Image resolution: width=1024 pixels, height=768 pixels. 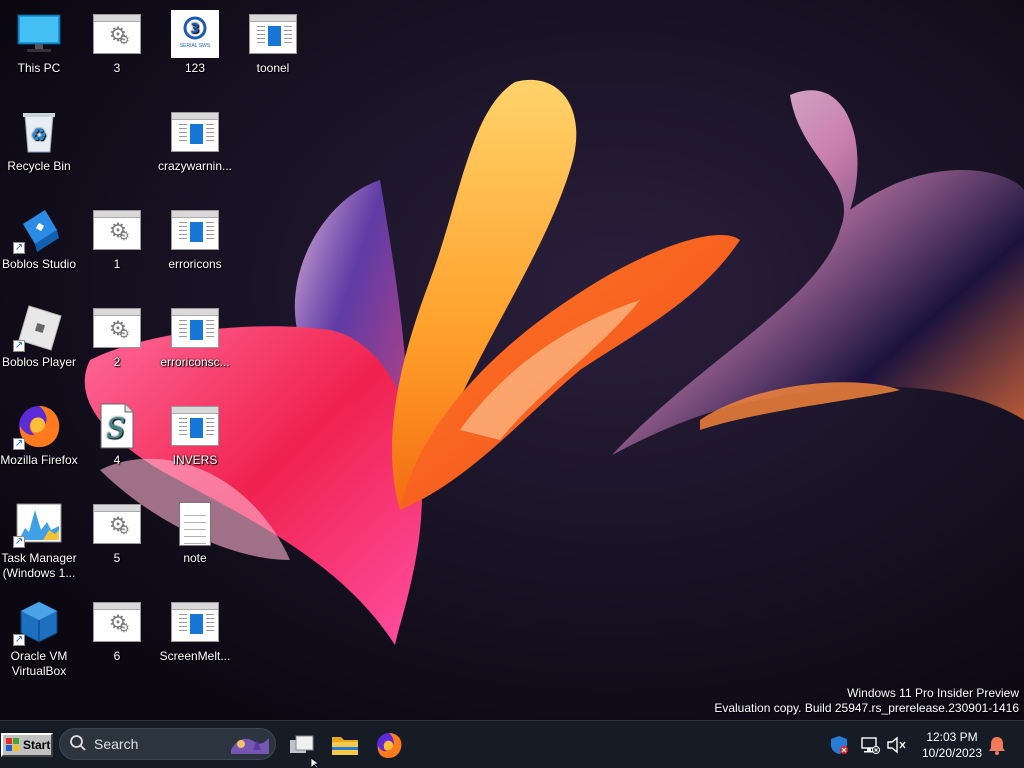 I want to click on monitor-icon, so click(x=39, y=34).